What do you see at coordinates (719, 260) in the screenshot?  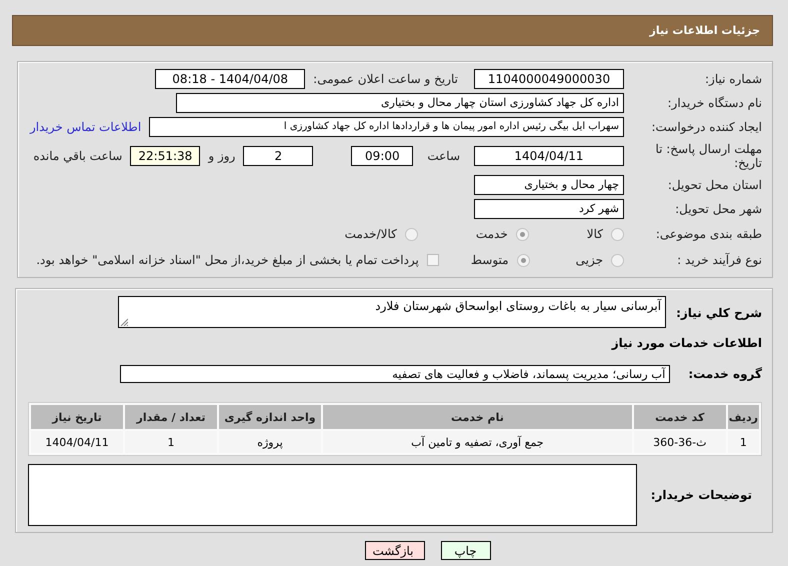 I see `field-label: نوع فرآیند خرید :` at bounding box center [719, 260].